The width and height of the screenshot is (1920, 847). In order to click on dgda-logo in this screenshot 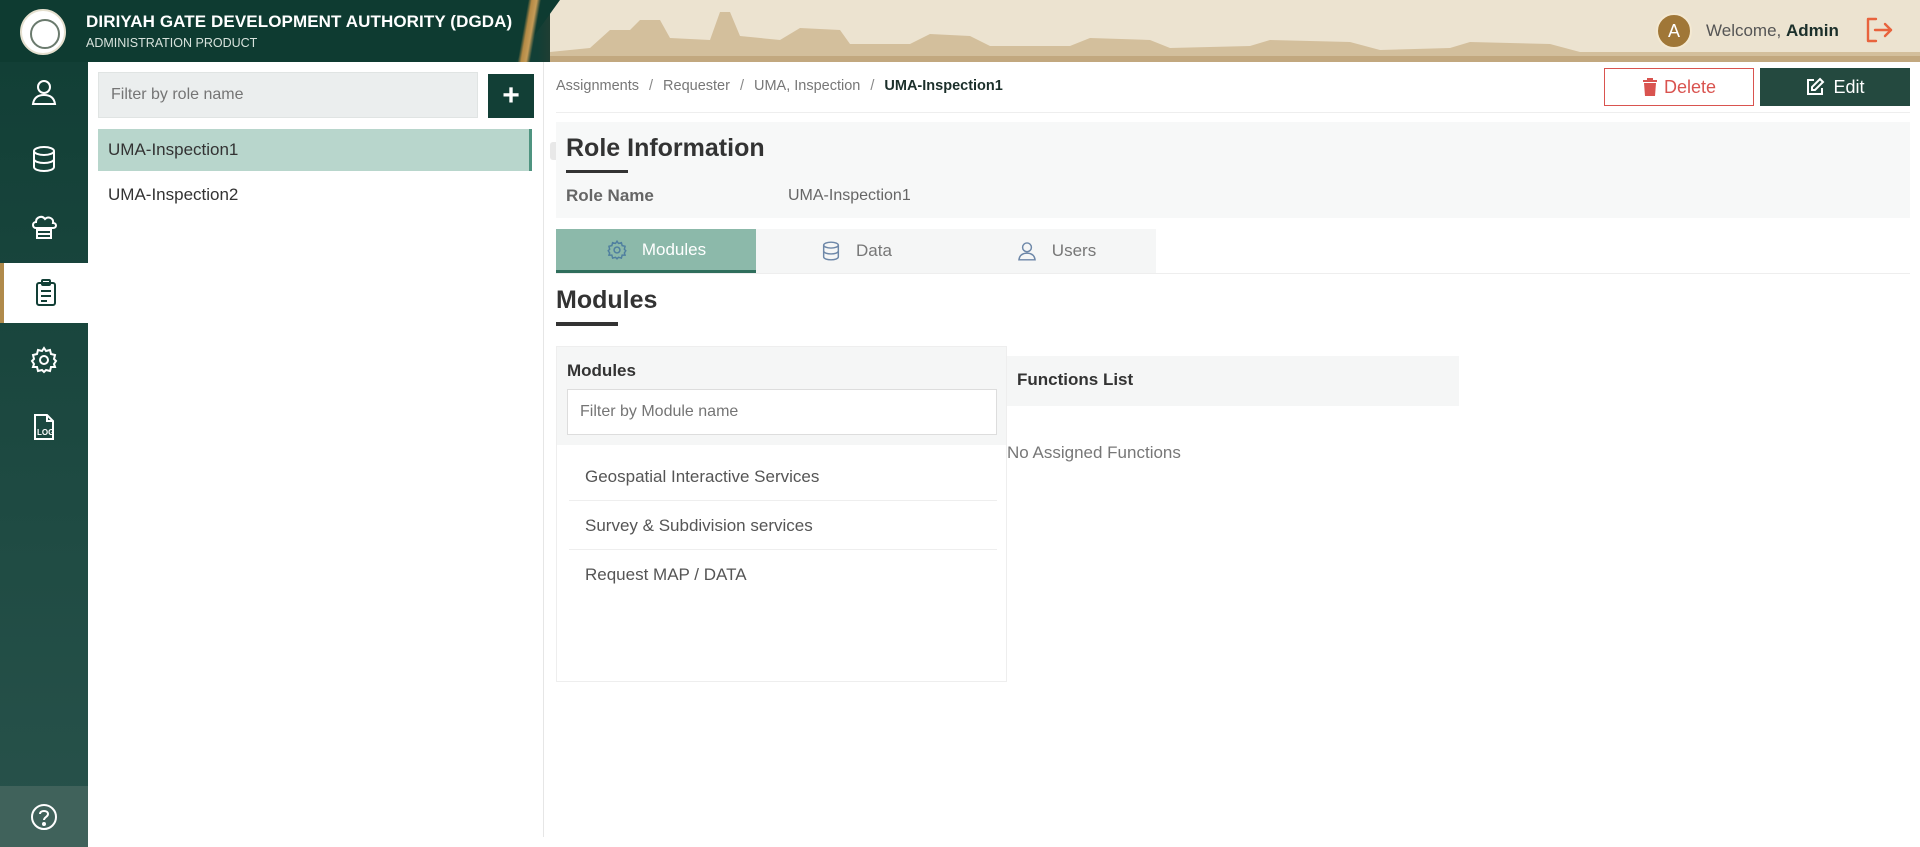, I will do `click(43, 32)`.